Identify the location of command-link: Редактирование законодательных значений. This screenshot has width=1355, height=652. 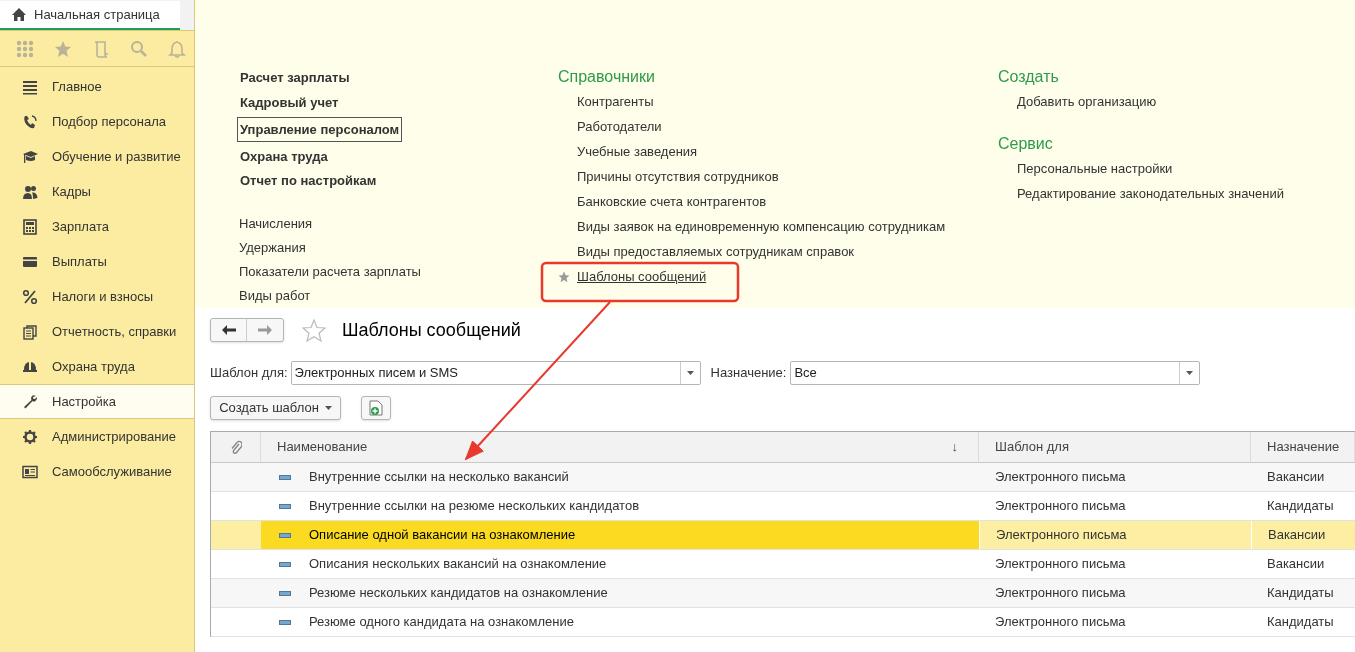
(1150, 193).